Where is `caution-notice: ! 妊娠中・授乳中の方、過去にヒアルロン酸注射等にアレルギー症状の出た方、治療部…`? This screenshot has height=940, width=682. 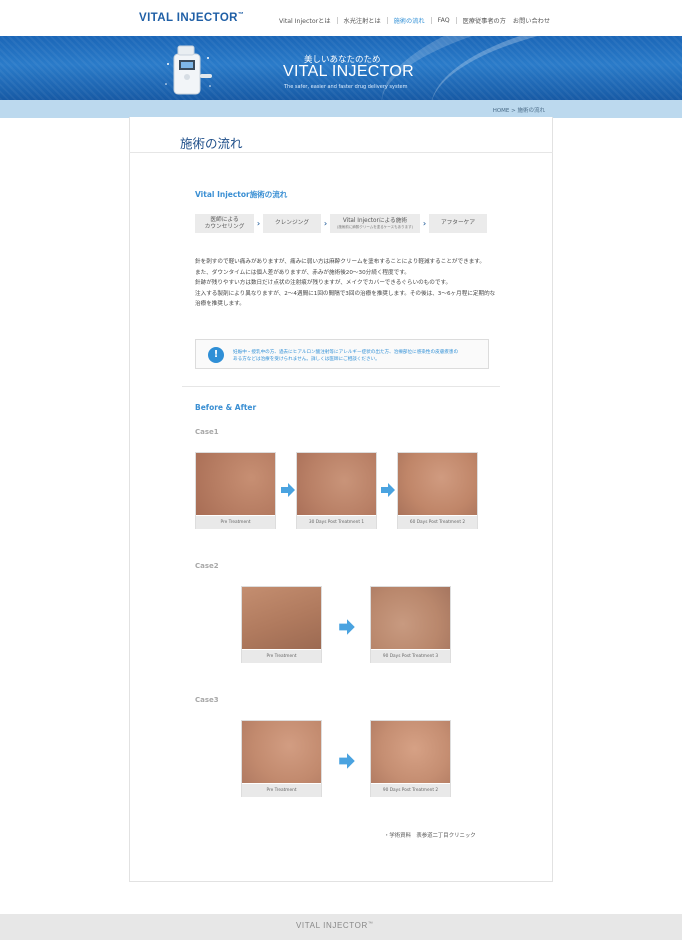 caution-notice: ! 妊娠中・授乳中の方、過去にヒアルロン酸注射等にアレルギー症状の出た方、治療部… is located at coordinates (342, 354).